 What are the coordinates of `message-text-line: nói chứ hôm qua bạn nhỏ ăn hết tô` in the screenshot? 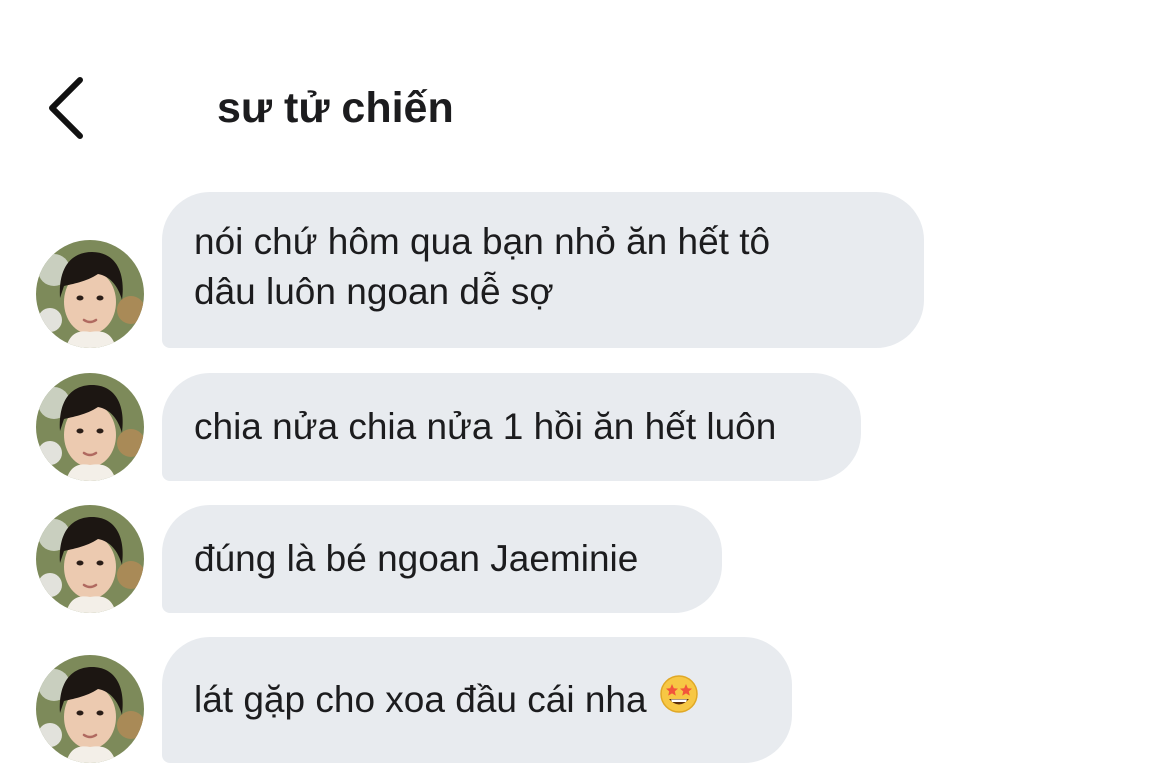 It's located at (482, 241).